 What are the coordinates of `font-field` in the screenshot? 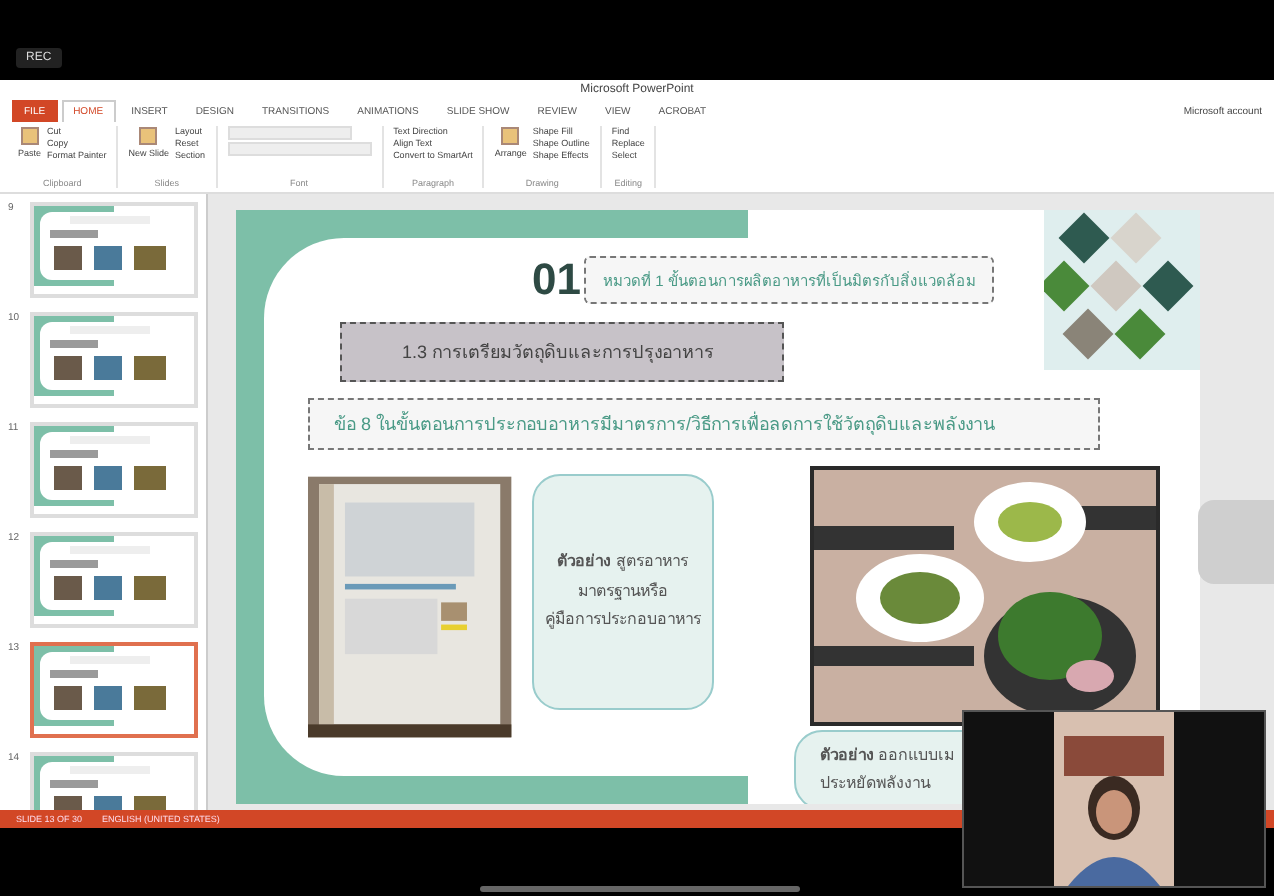 It's located at (289, 133).